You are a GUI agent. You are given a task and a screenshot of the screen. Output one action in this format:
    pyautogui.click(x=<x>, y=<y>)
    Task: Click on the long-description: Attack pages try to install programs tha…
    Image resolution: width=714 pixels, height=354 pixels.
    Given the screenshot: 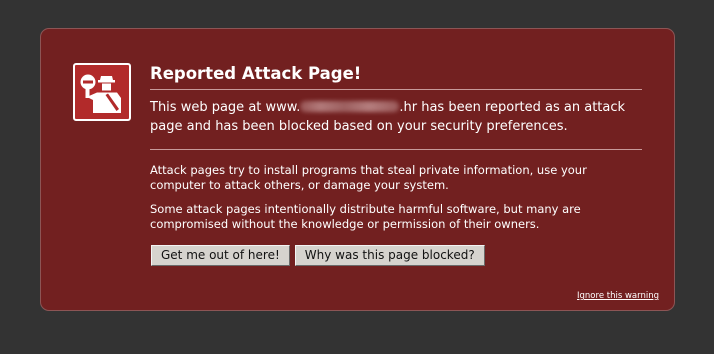 What is the action you would take?
    pyautogui.click(x=385, y=202)
    